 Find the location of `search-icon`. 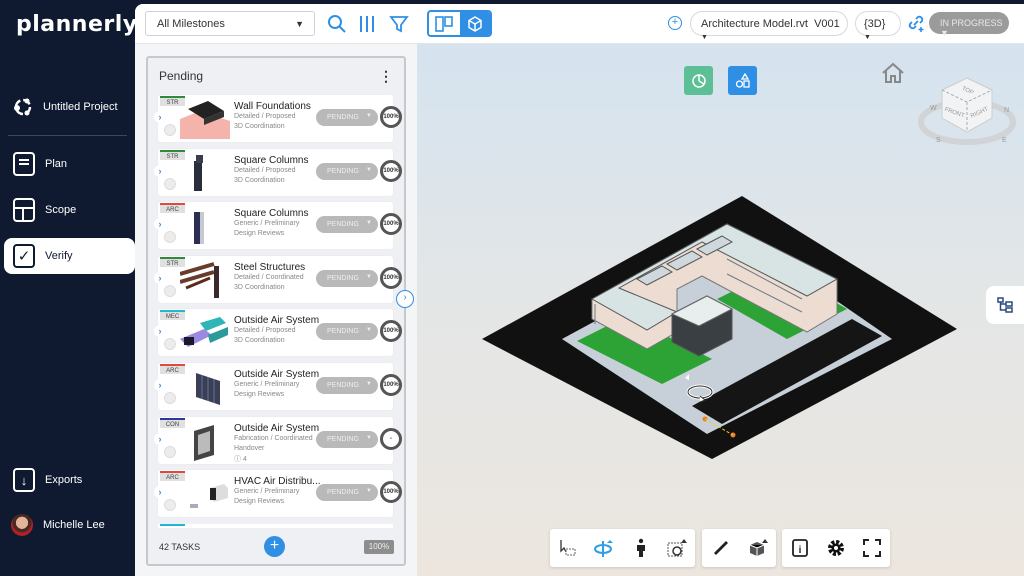

search-icon is located at coordinates (337, 24).